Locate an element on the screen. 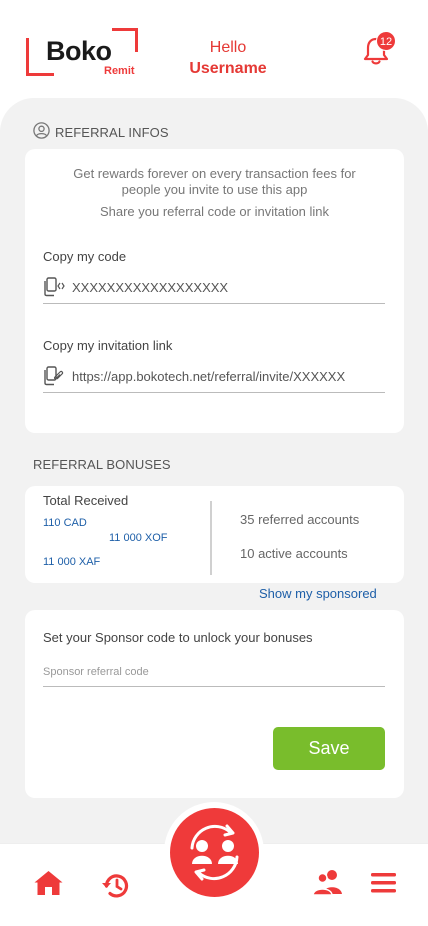  copy-link-icon is located at coordinates (54, 378).